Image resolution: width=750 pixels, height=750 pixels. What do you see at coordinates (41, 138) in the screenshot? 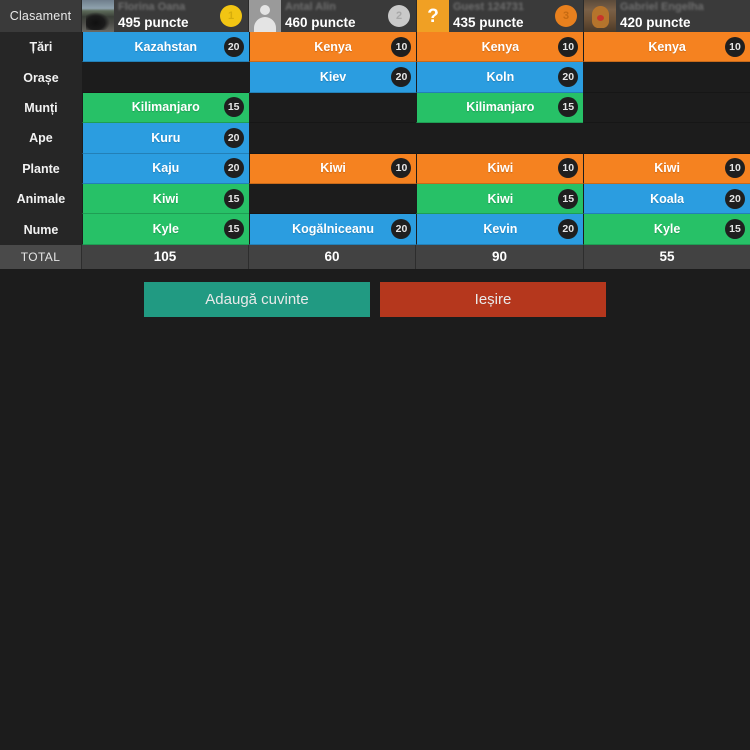
I see `category-label: Ape` at bounding box center [41, 138].